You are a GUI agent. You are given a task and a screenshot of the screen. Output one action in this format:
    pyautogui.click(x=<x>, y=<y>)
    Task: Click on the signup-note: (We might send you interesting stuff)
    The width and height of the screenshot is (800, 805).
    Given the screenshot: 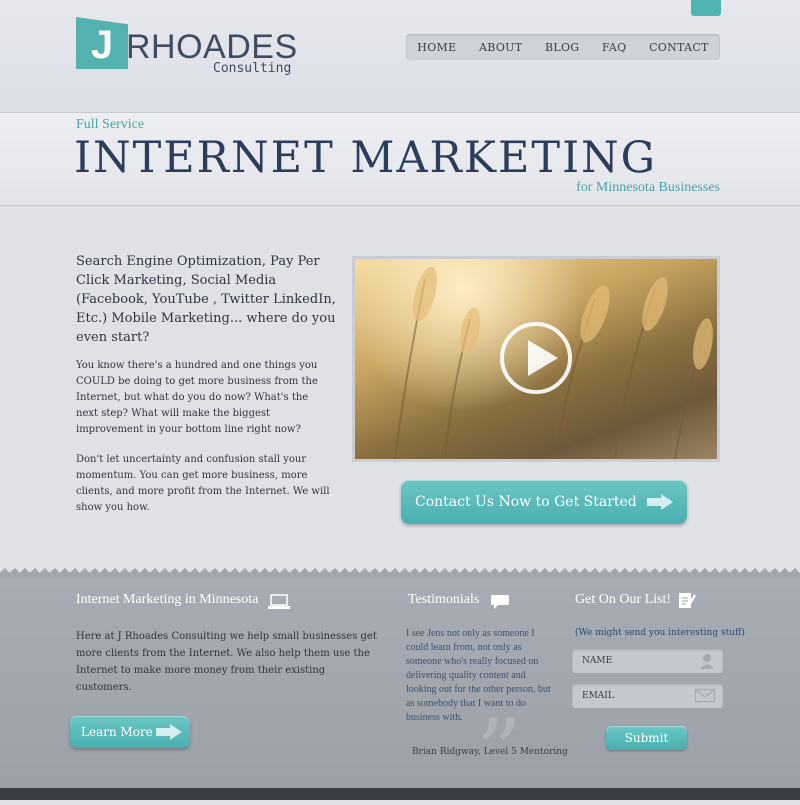 What is the action you would take?
    pyautogui.click(x=660, y=633)
    